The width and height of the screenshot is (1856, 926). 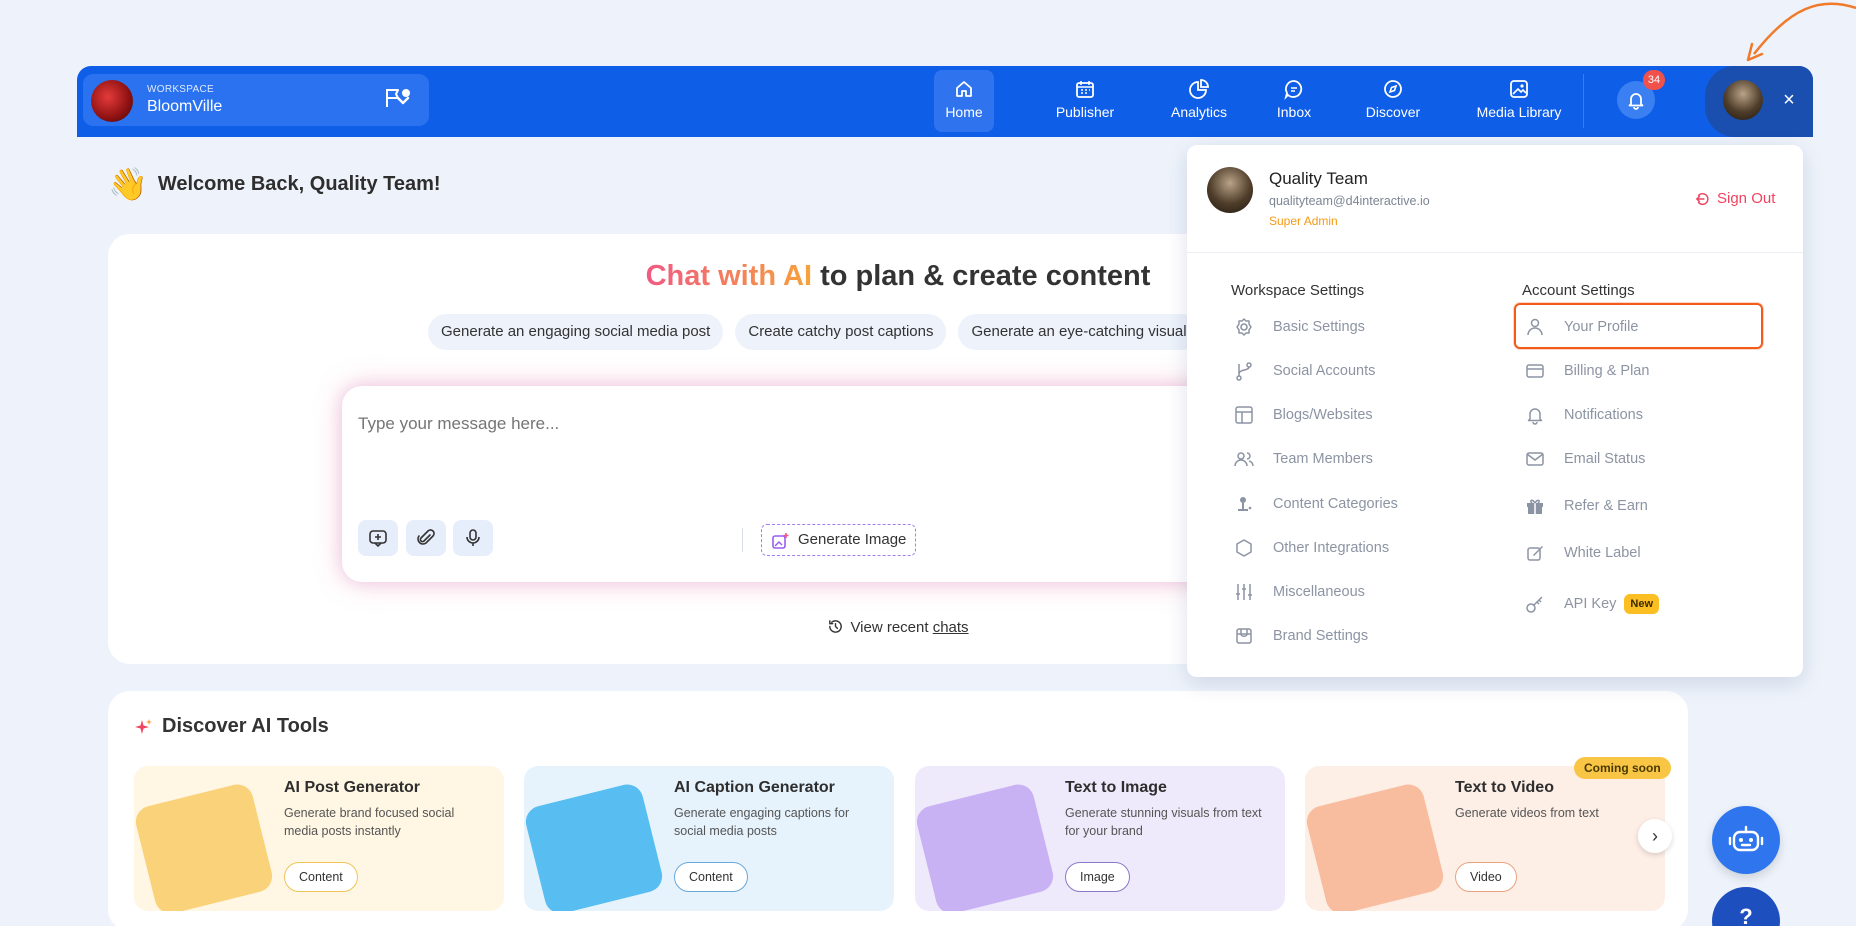 What do you see at coordinates (1199, 112) in the screenshot?
I see `nav-analytics-label: Analytics` at bounding box center [1199, 112].